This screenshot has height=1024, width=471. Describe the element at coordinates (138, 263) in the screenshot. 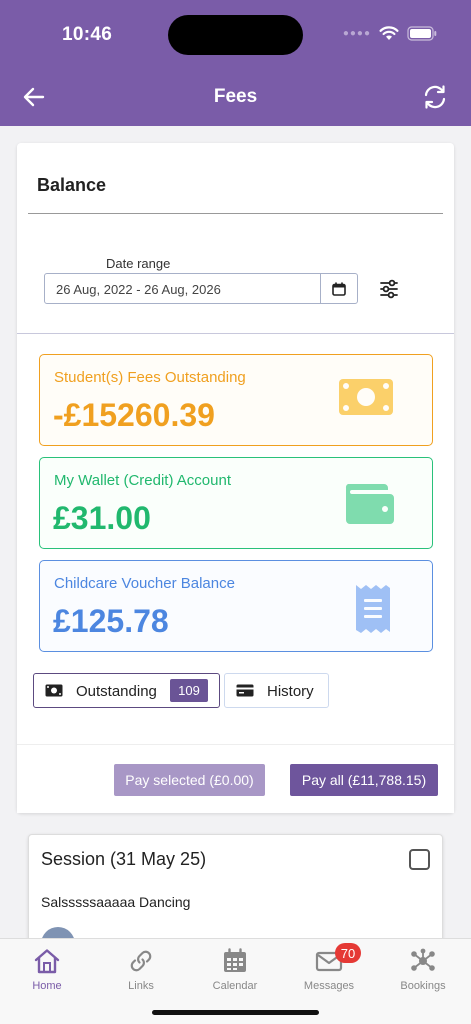

I see `date-range-label: Date range` at that location.